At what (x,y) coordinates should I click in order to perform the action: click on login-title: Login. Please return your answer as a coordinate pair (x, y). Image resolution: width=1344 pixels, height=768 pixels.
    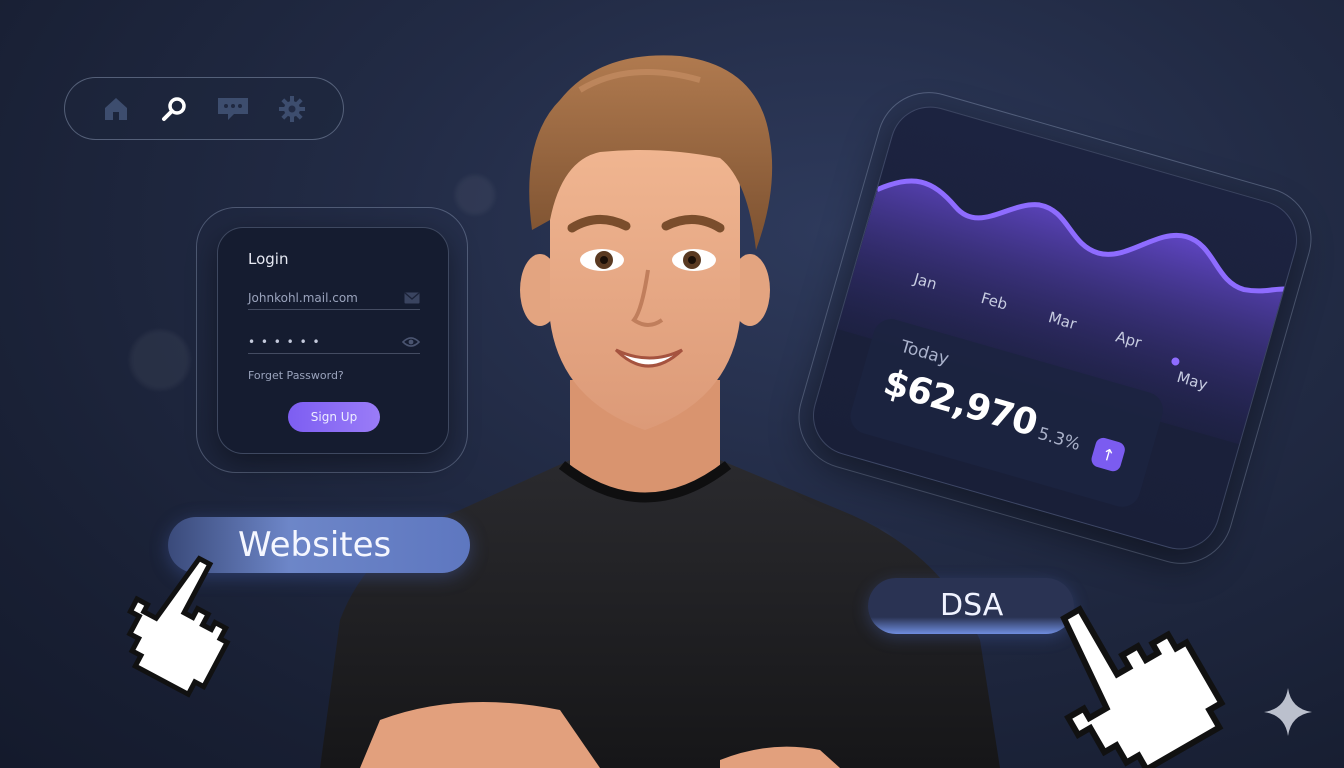
    Looking at the image, I should click on (268, 259).